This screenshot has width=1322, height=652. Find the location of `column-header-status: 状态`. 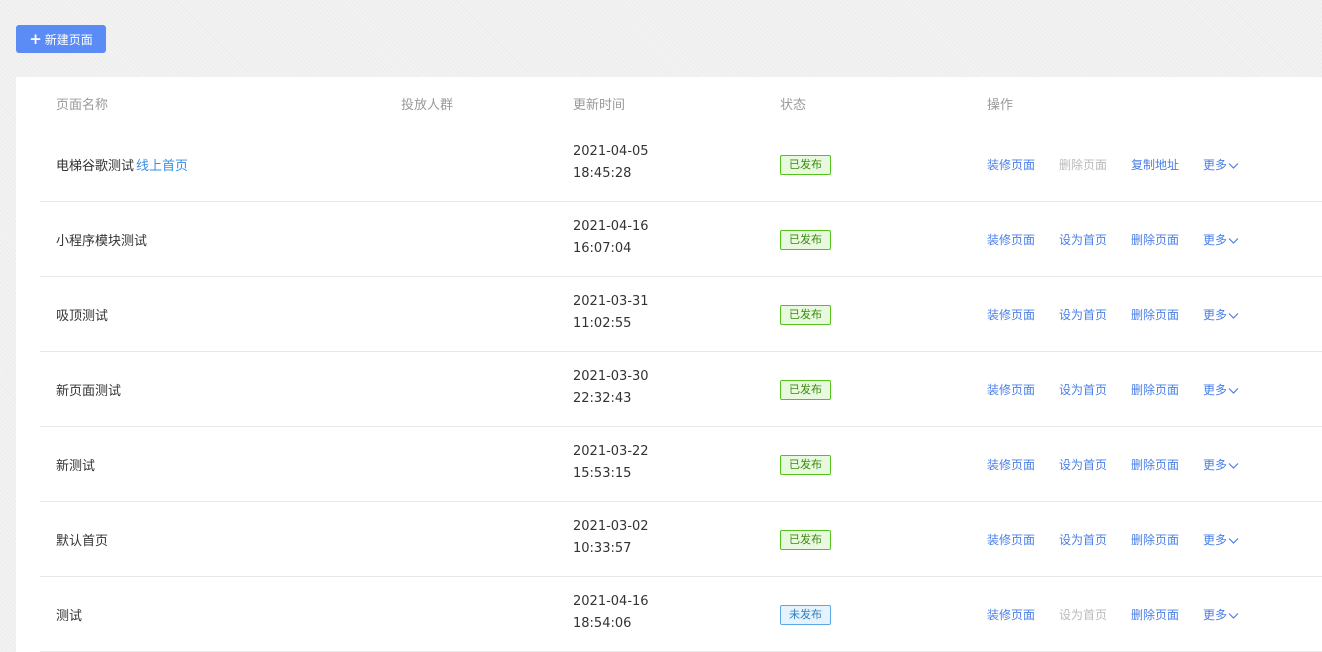

column-header-status: 状态 is located at coordinates (793, 105).